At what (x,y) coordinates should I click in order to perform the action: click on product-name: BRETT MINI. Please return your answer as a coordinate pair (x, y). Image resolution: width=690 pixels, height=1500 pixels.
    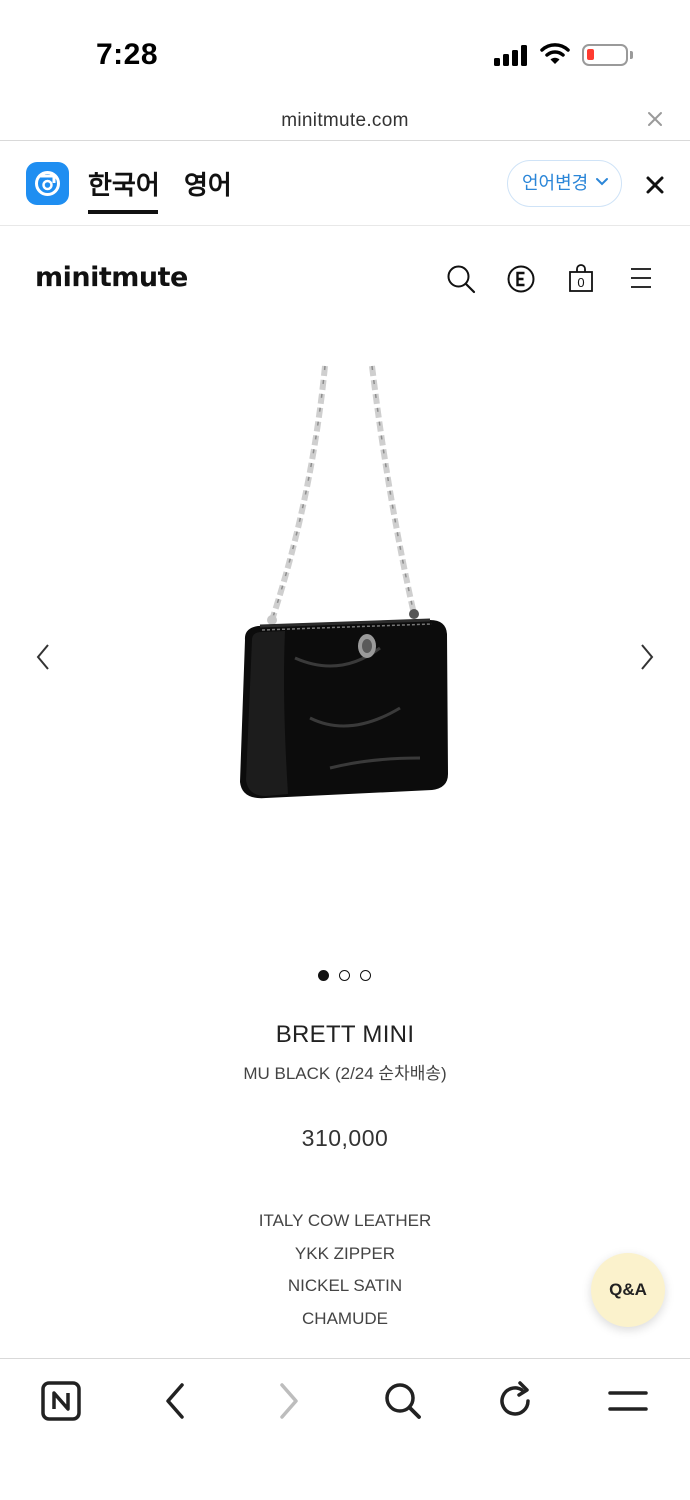
    Looking at the image, I should click on (345, 1034).